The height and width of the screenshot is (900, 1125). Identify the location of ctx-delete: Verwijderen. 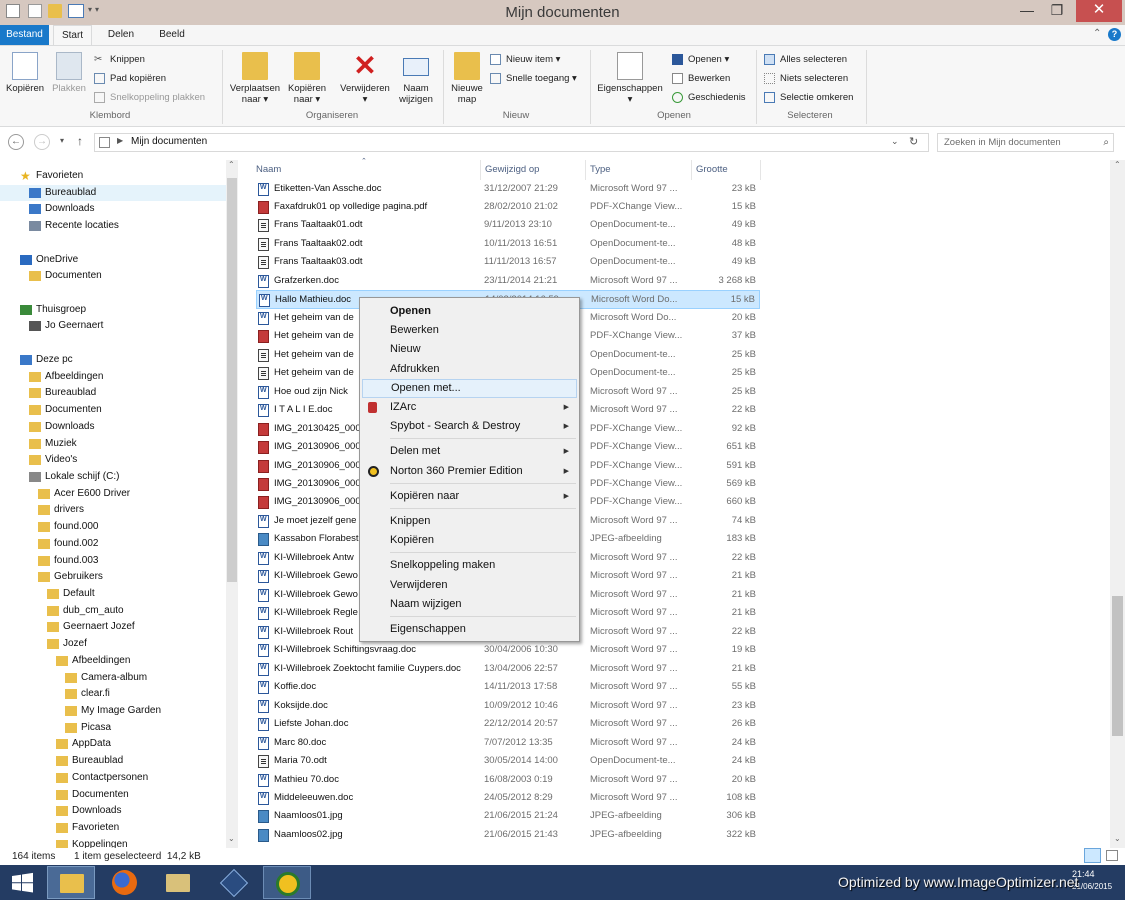
(469, 585).